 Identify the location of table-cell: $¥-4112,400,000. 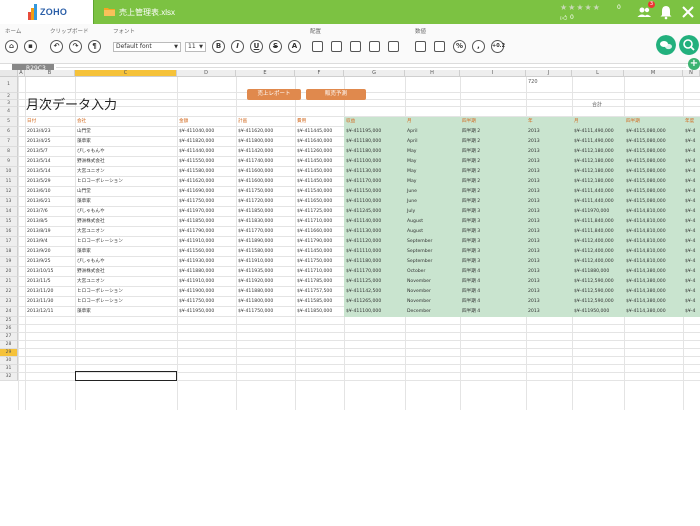
(598, 262).